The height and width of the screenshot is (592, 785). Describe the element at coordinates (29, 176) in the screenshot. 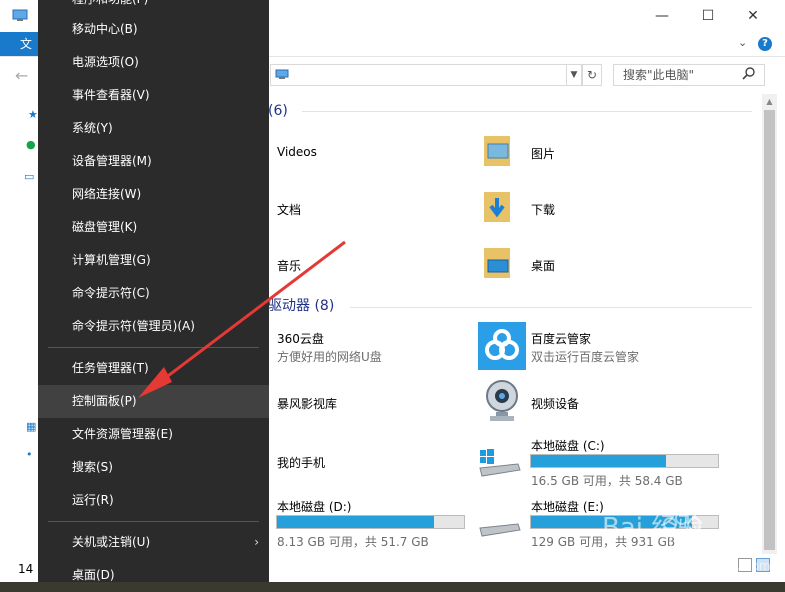

I see `this-pc-nav-icon: ▭` at that location.